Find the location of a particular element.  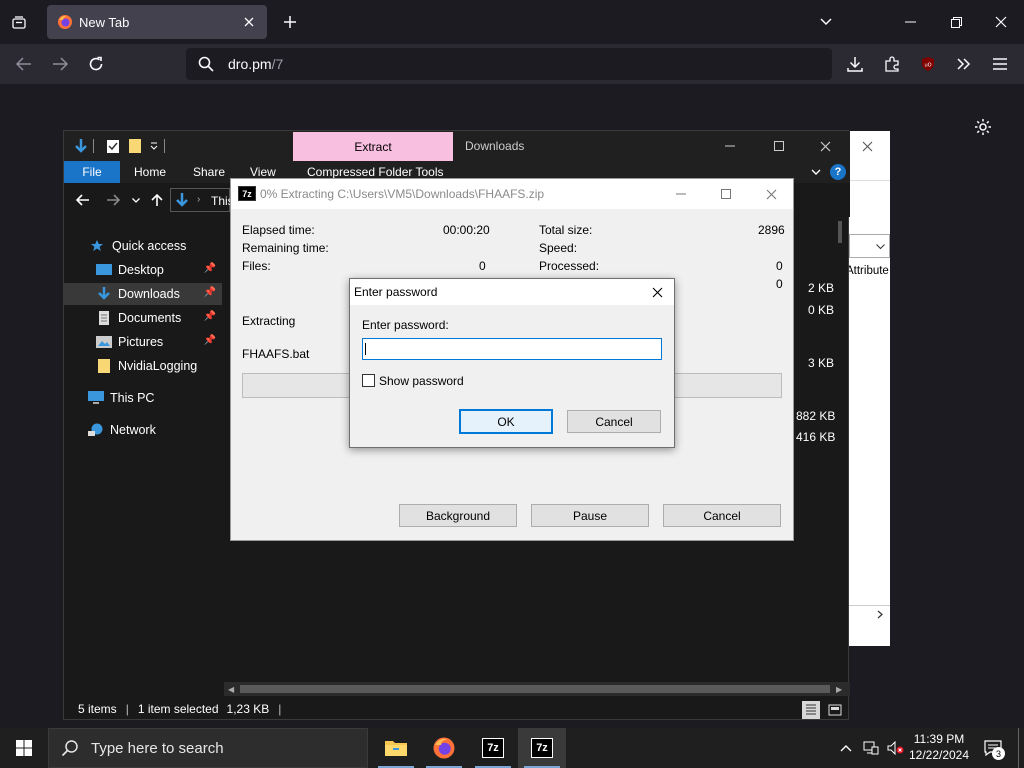

file-size: 416 KB is located at coordinates (816, 437).